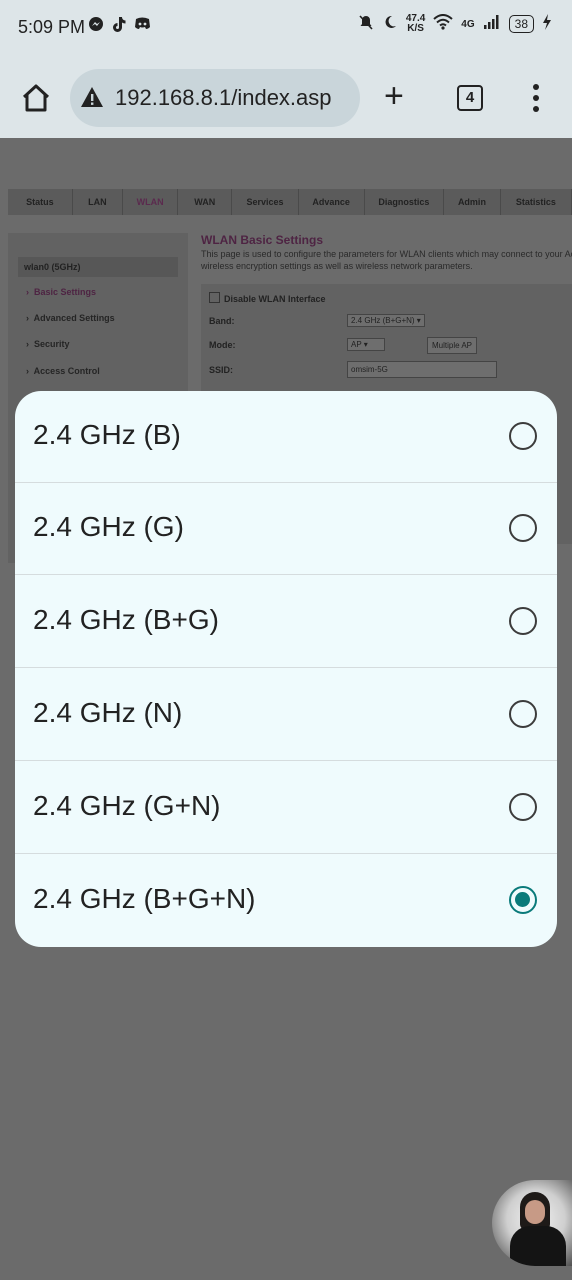  Describe the element at coordinates (286, 715) in the screenshot. I see `band-option-n: 2.4 GHz (N)` at that location.